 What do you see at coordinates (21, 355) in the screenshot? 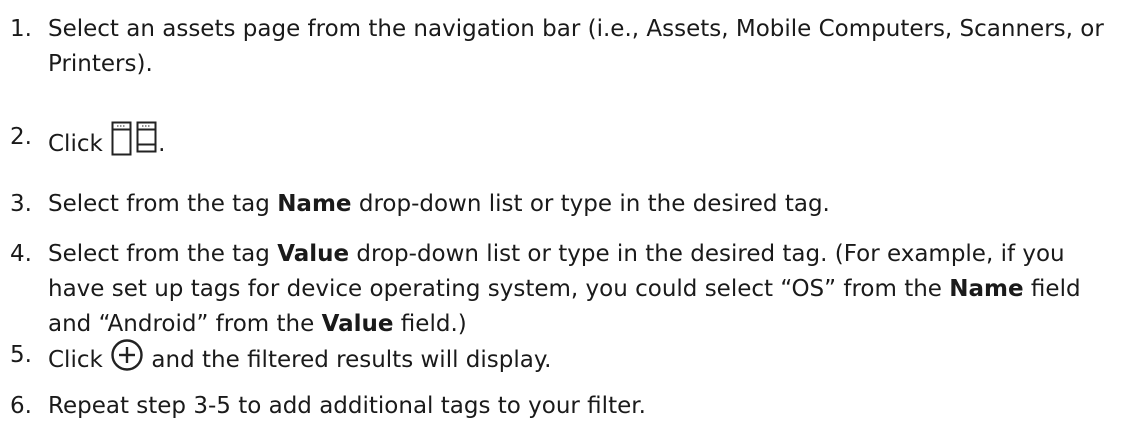
I see `step-number: 5.` at bounding box center [21, 355].